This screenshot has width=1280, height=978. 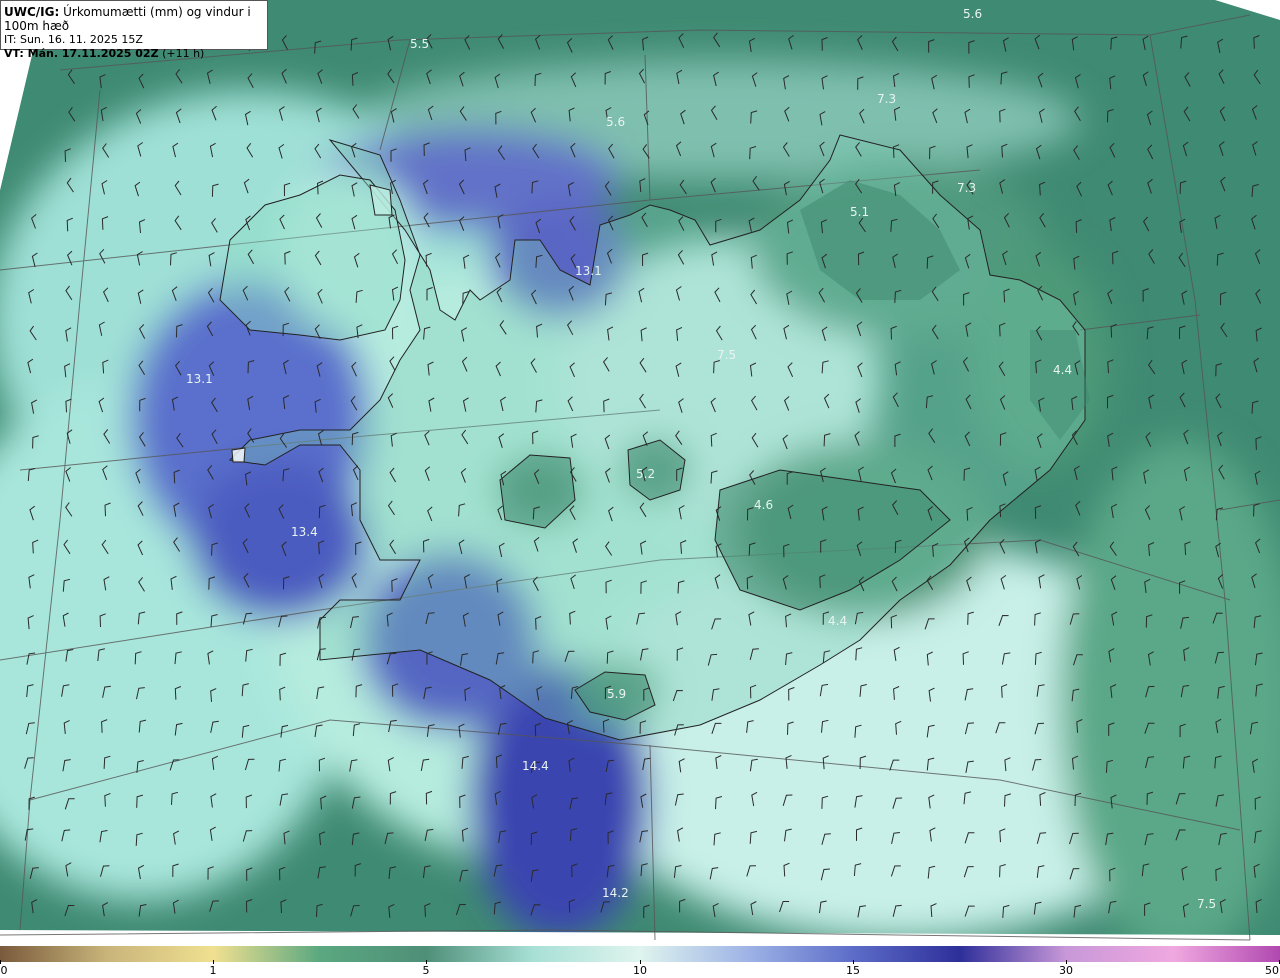 I want to click on init-time: IT: Sun. 16. 11. 2025 15Z, so click(x=73, y=39).